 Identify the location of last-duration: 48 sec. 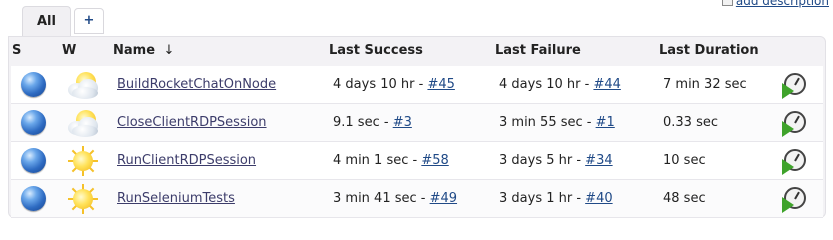
(684, 198).